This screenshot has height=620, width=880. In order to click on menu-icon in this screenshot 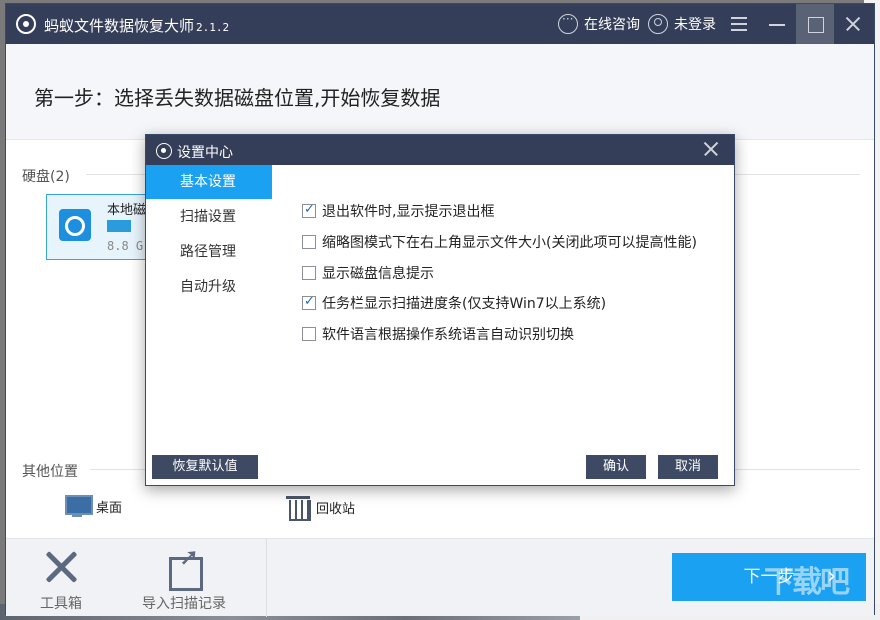, I will do `click(739, 24)`.